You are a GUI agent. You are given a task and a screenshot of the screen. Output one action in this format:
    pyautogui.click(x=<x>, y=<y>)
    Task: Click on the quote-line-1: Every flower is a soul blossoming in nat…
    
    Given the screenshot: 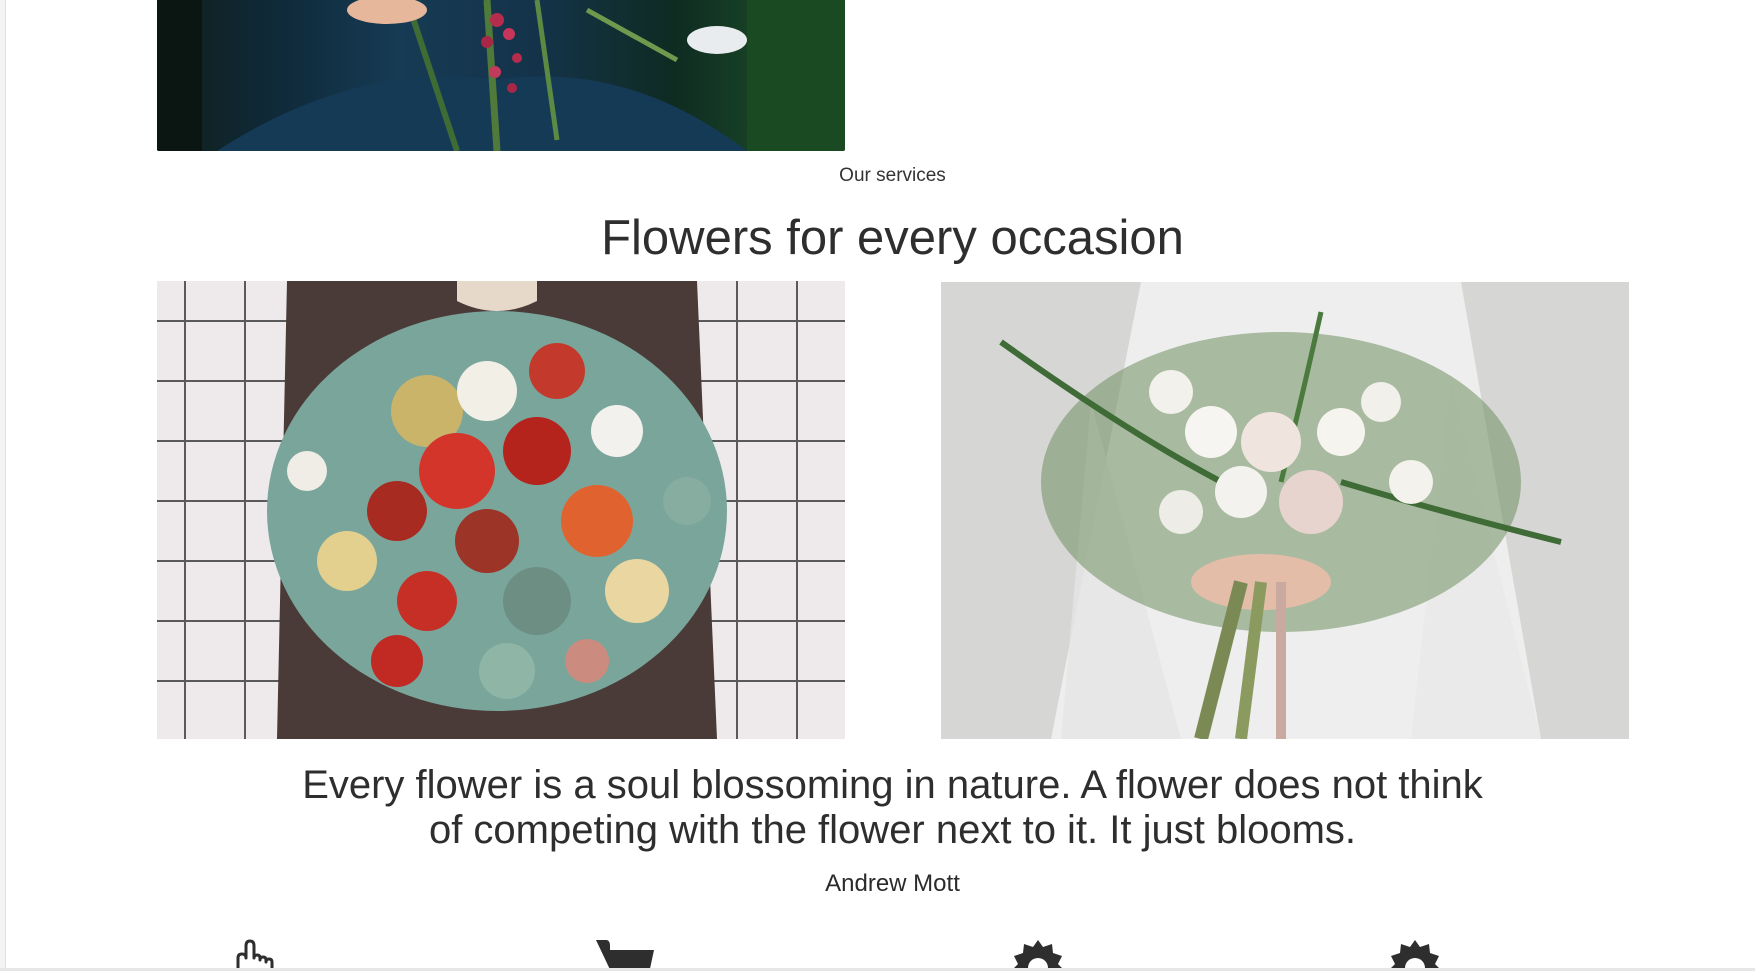 What is the action you would take?
    pyautogui.click(x=892, y=785)
    